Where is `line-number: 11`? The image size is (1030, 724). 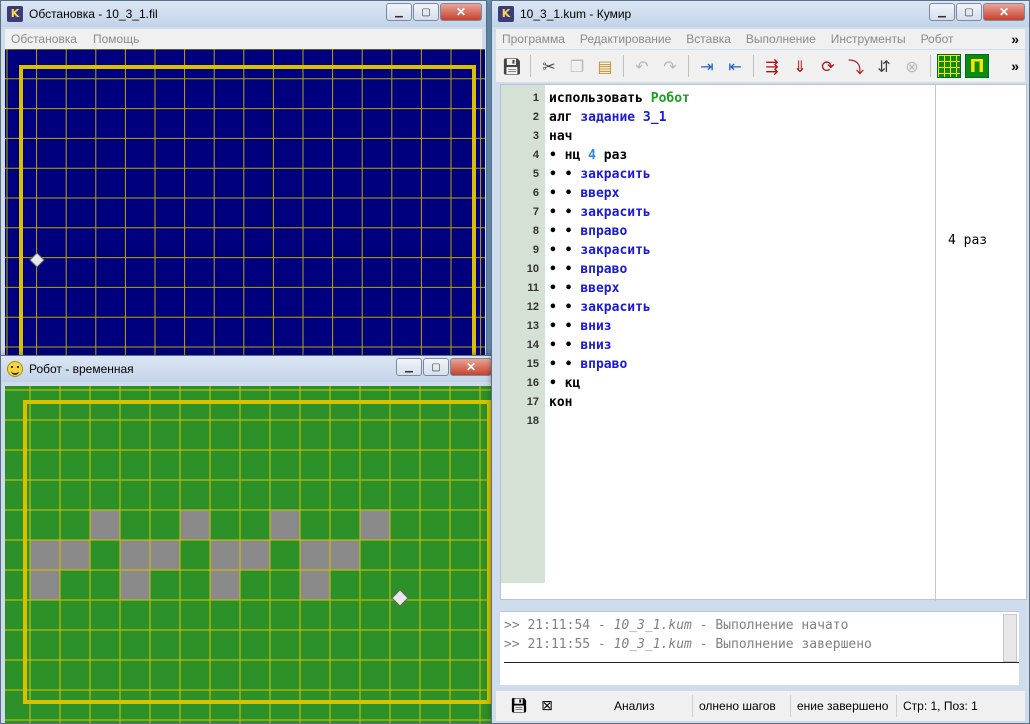
line-number: 11 is located at coordinates (533, 288).